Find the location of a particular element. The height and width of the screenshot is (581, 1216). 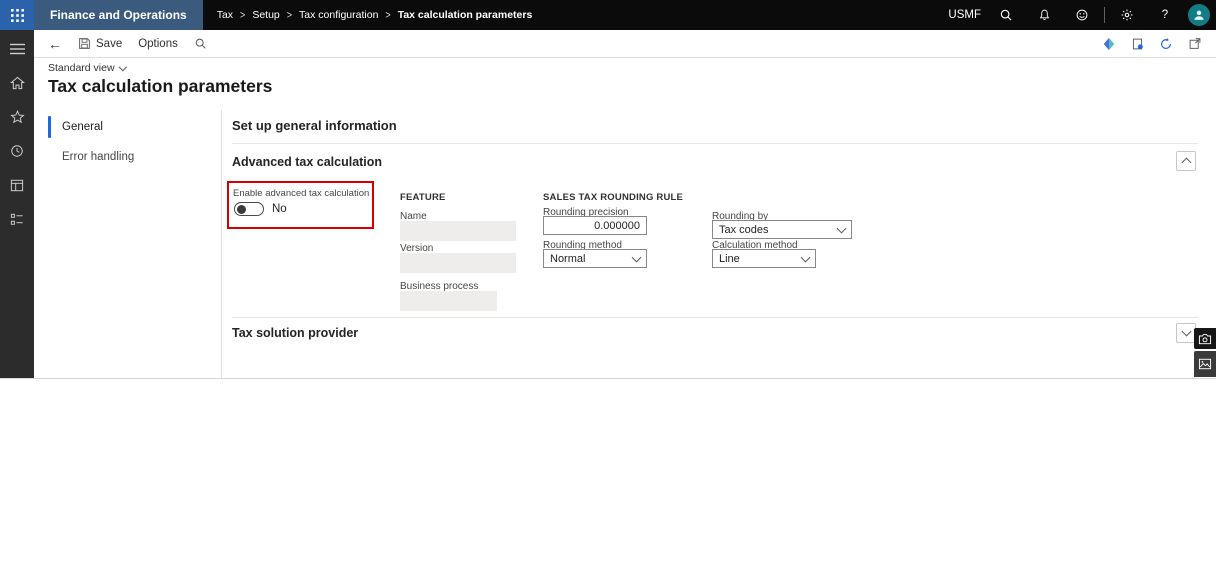

attachment-icon is located at coordinates (1137, 43).